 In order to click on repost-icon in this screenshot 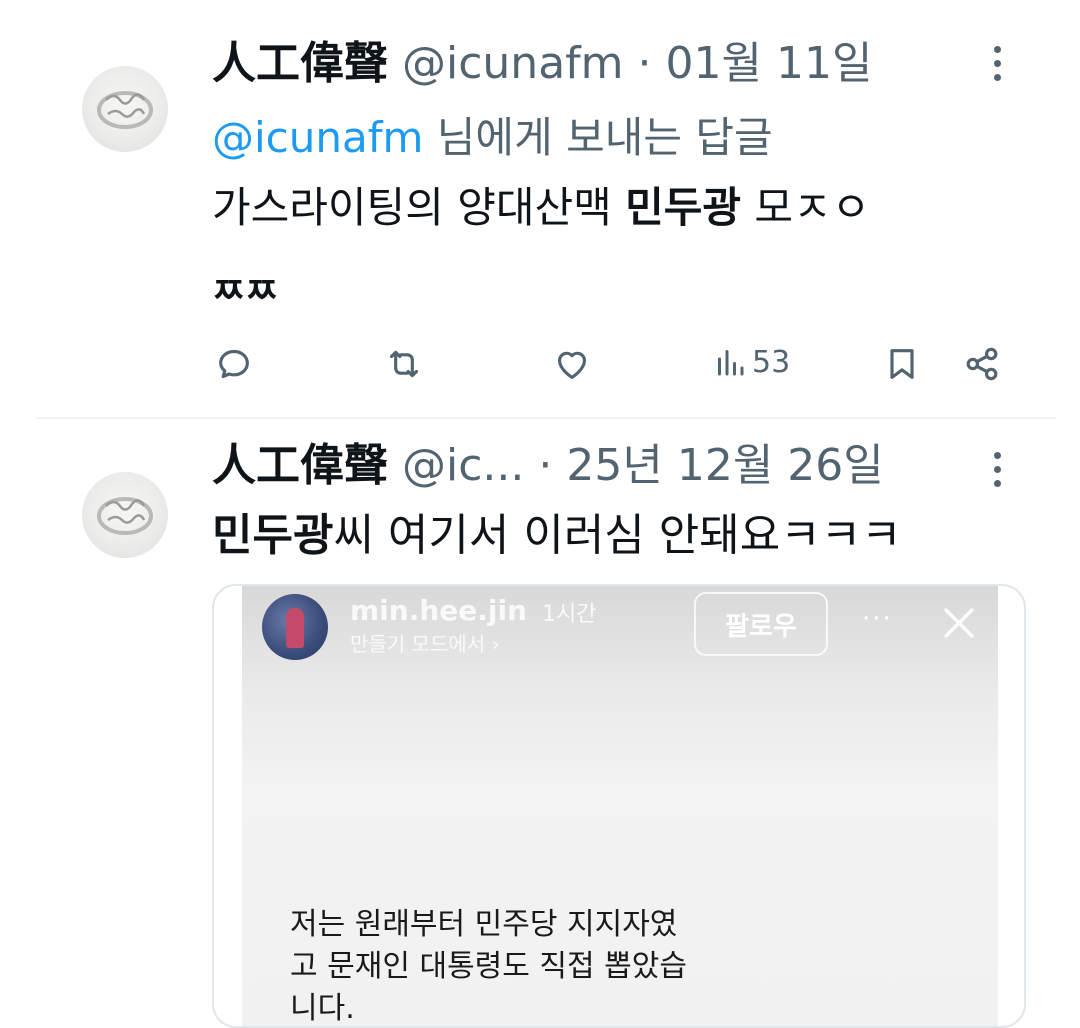, I will do `click(404, 364)`.